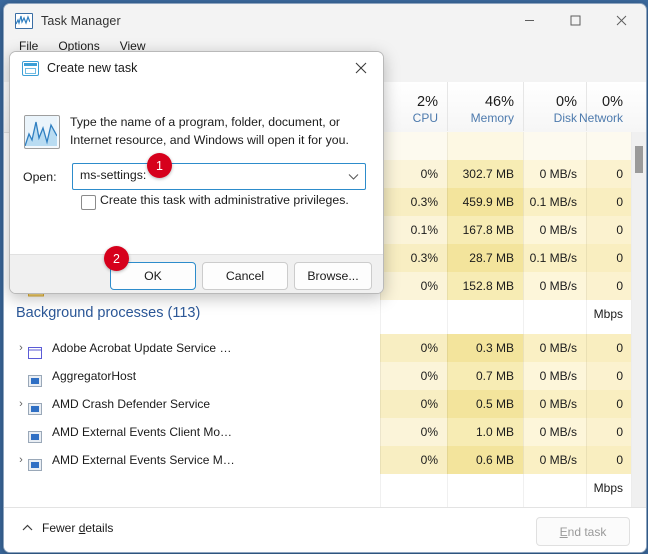 Image resolution: width=648 pixels, height=554 pixels. What do you see at coordinates (27, 528) in the screenshot?
I see `chevron-up-icon` at bounding box center [27, 528].